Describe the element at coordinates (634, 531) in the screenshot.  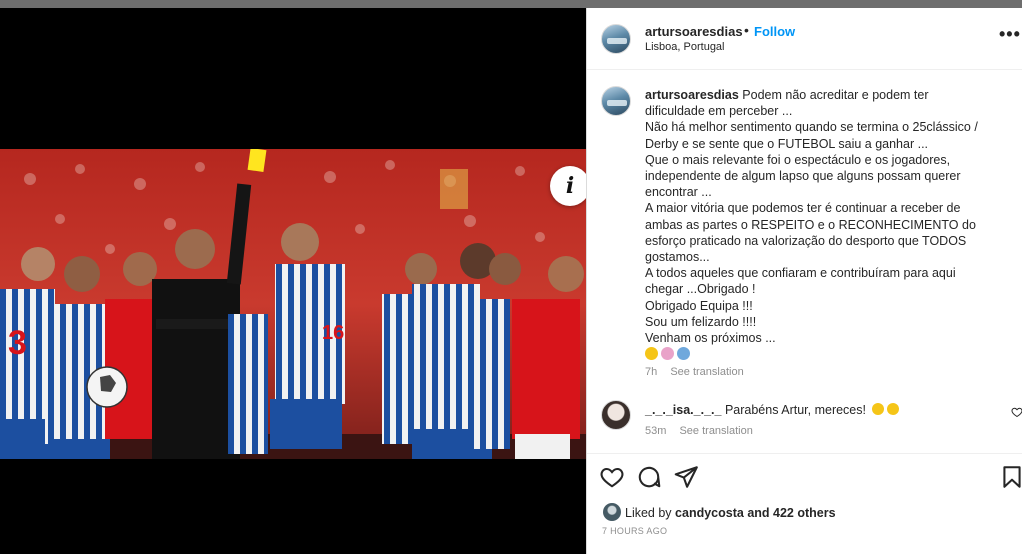
I see `post-timestamp: 7 HOURS AGO` at that location.